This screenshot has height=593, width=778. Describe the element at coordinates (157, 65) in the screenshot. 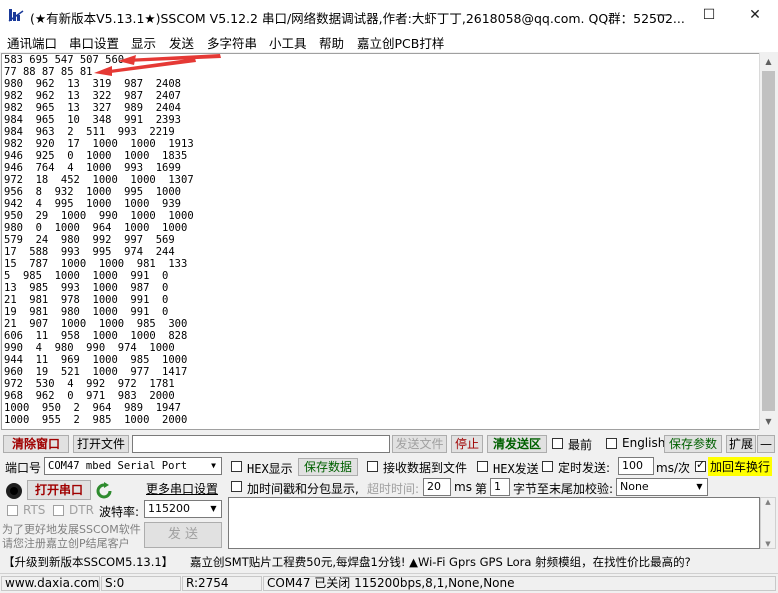

I see `annotation-arrows` at that location.